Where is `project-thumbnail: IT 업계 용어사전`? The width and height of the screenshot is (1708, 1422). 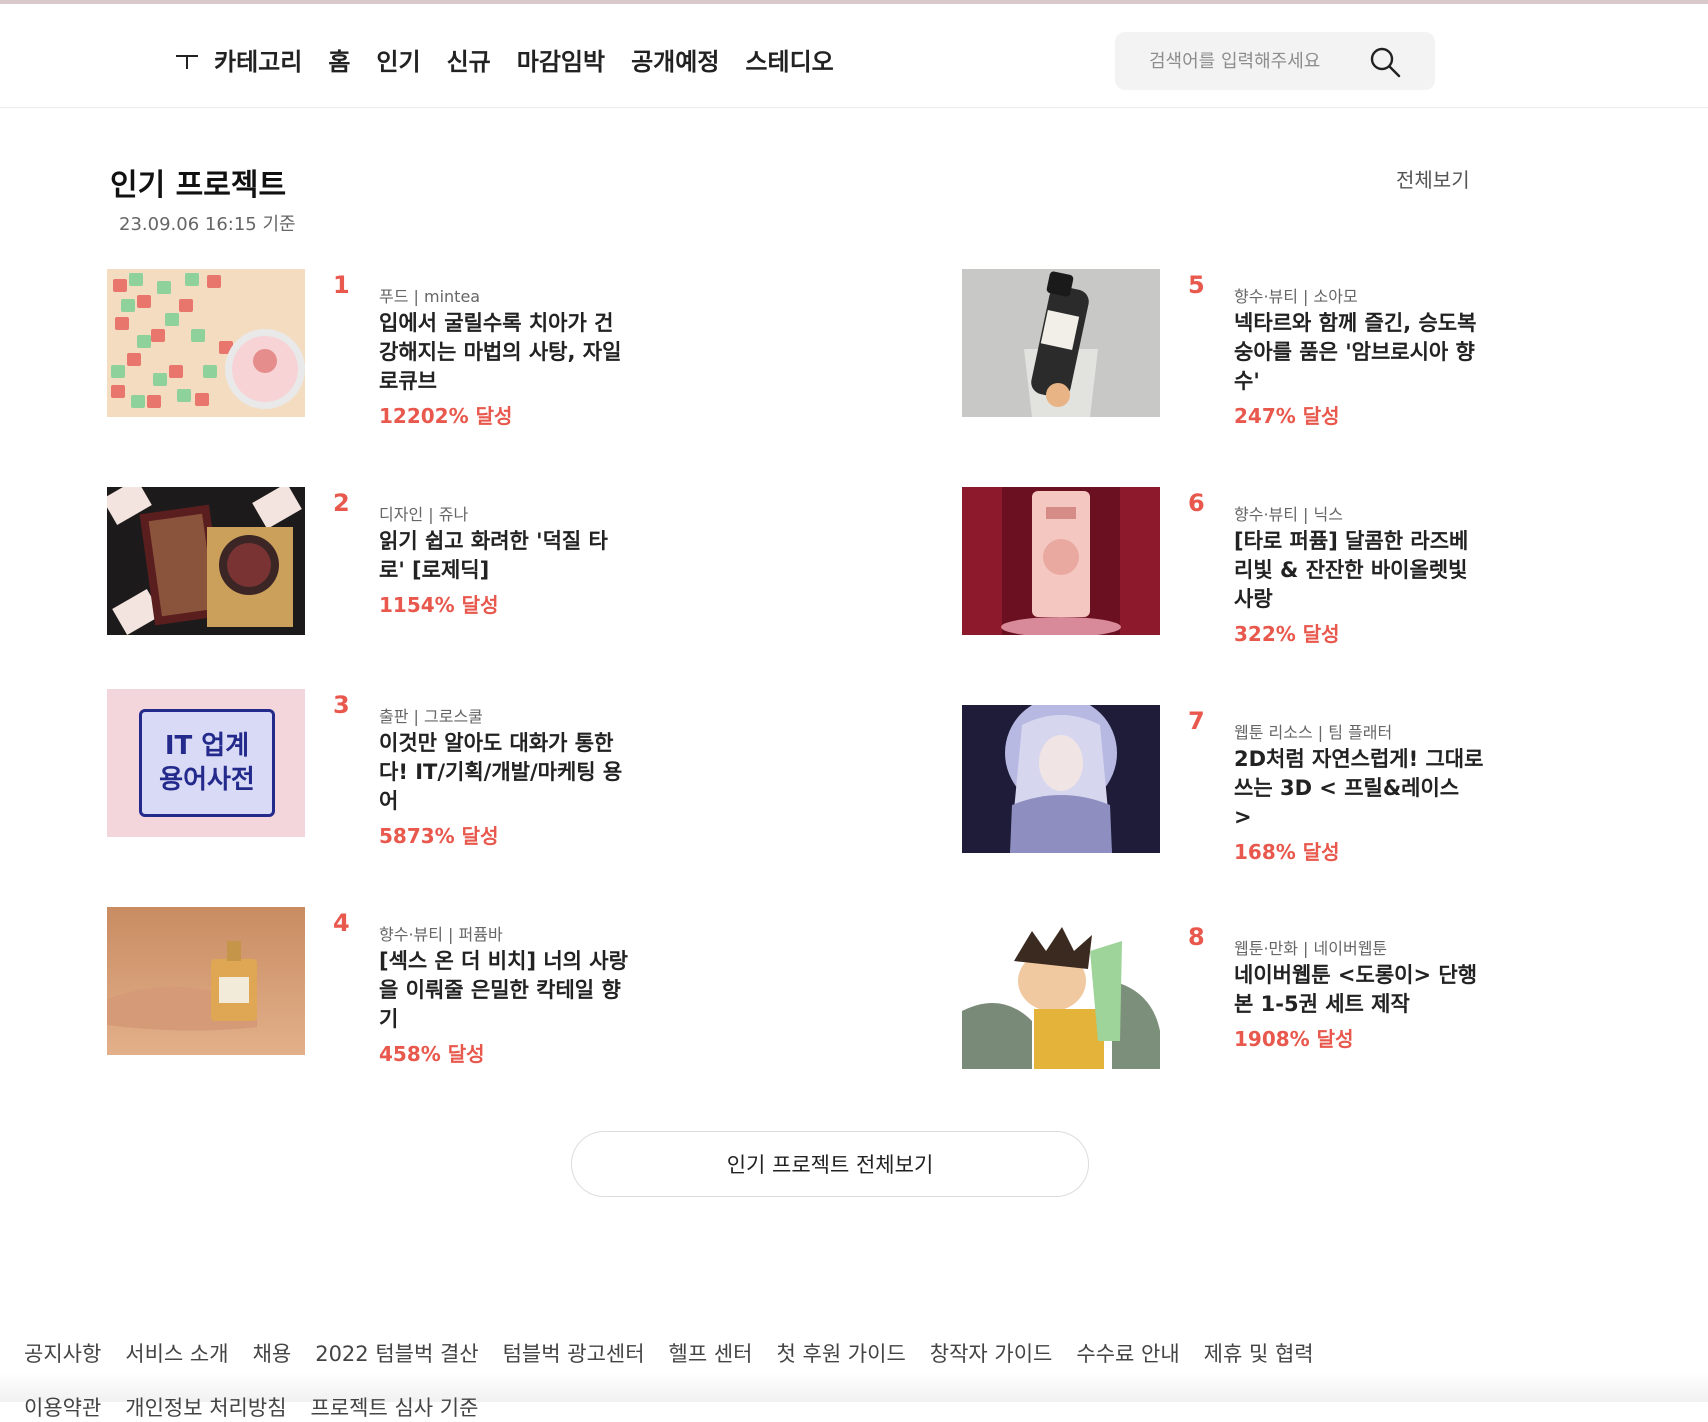
project-thumbnail: IT 업계 용어사전 is located at coordinates (206, 763).